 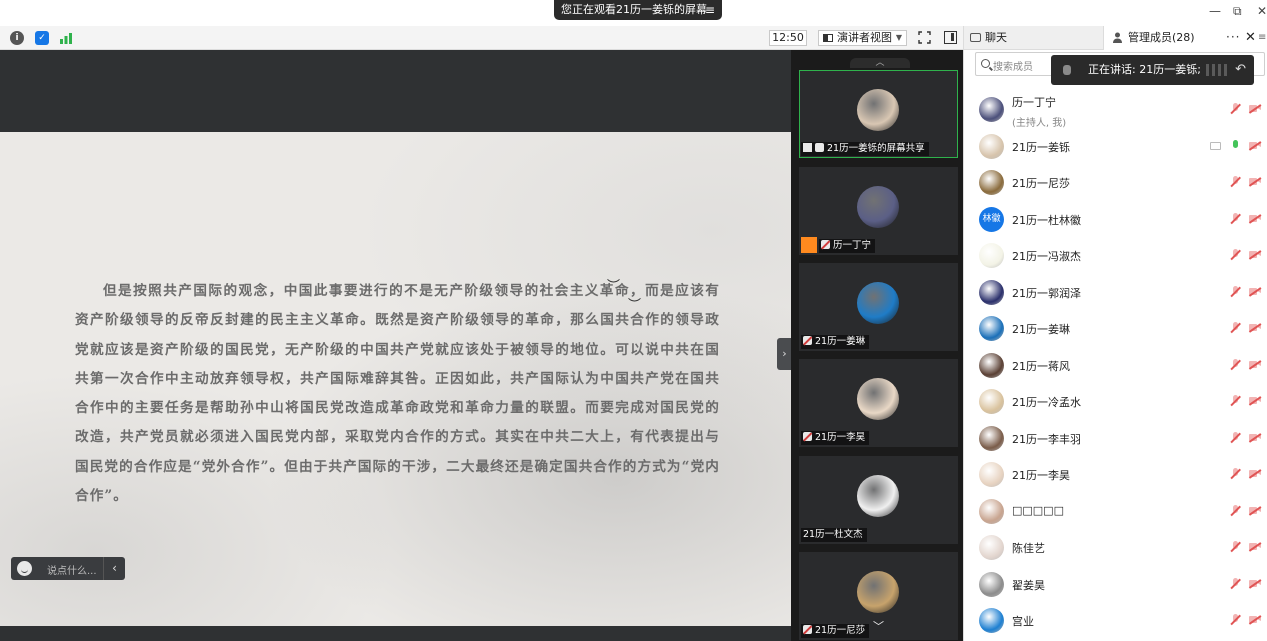 I want to click on minimize-button: —, so click(x=1215, y=11).